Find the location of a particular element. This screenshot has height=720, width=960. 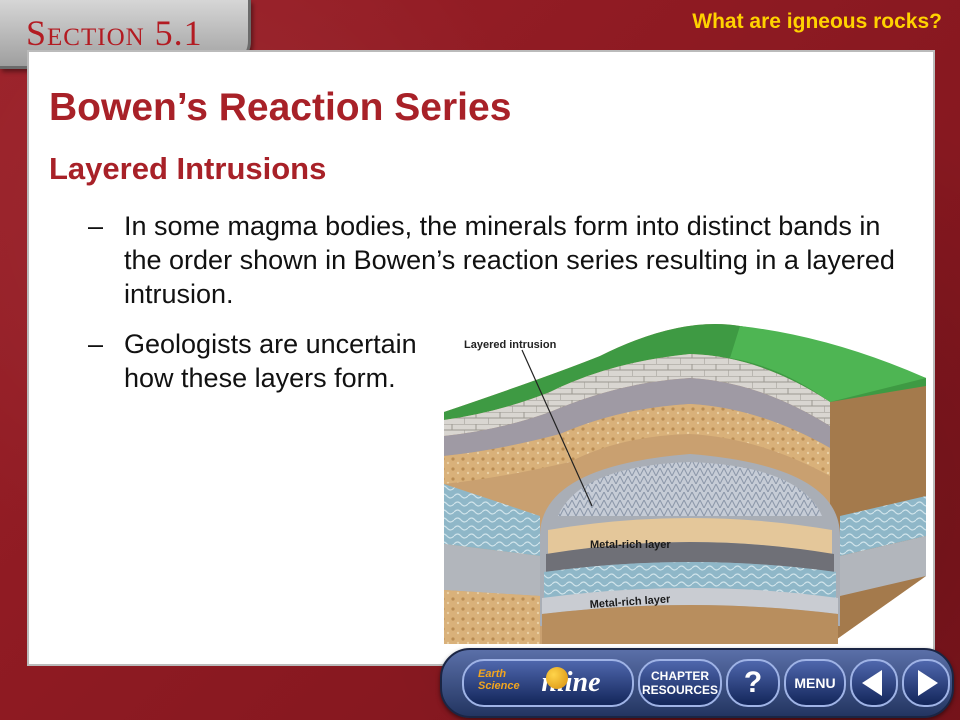

chapter-text: CHAPTER is located at coordinates (679, 676).